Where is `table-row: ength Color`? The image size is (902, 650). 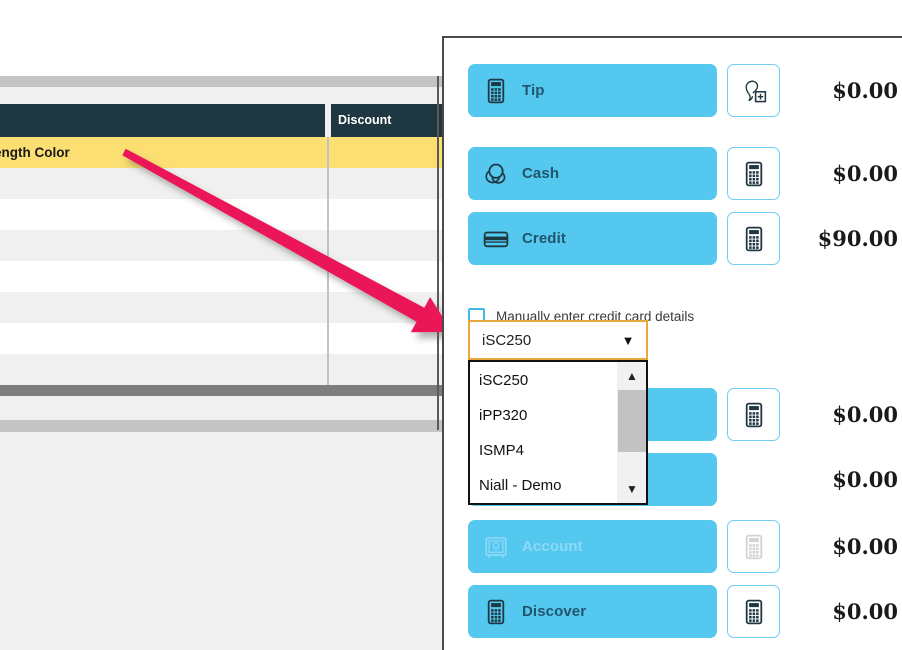
table-row: ength Color is located at coordinates (221, 152).